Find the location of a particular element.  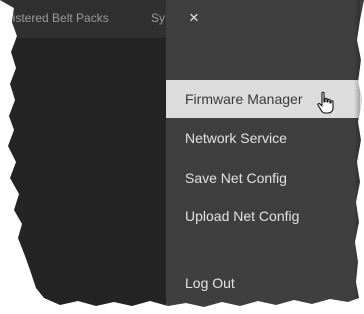

menu-item-save-net-config: Save Net Config is located at coordinates (265, 178).